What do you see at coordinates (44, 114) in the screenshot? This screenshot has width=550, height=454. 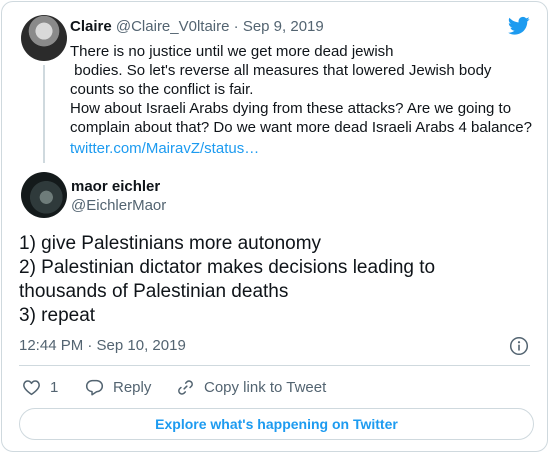 I see `thread-connector-line` at bounding box center [44, 114].